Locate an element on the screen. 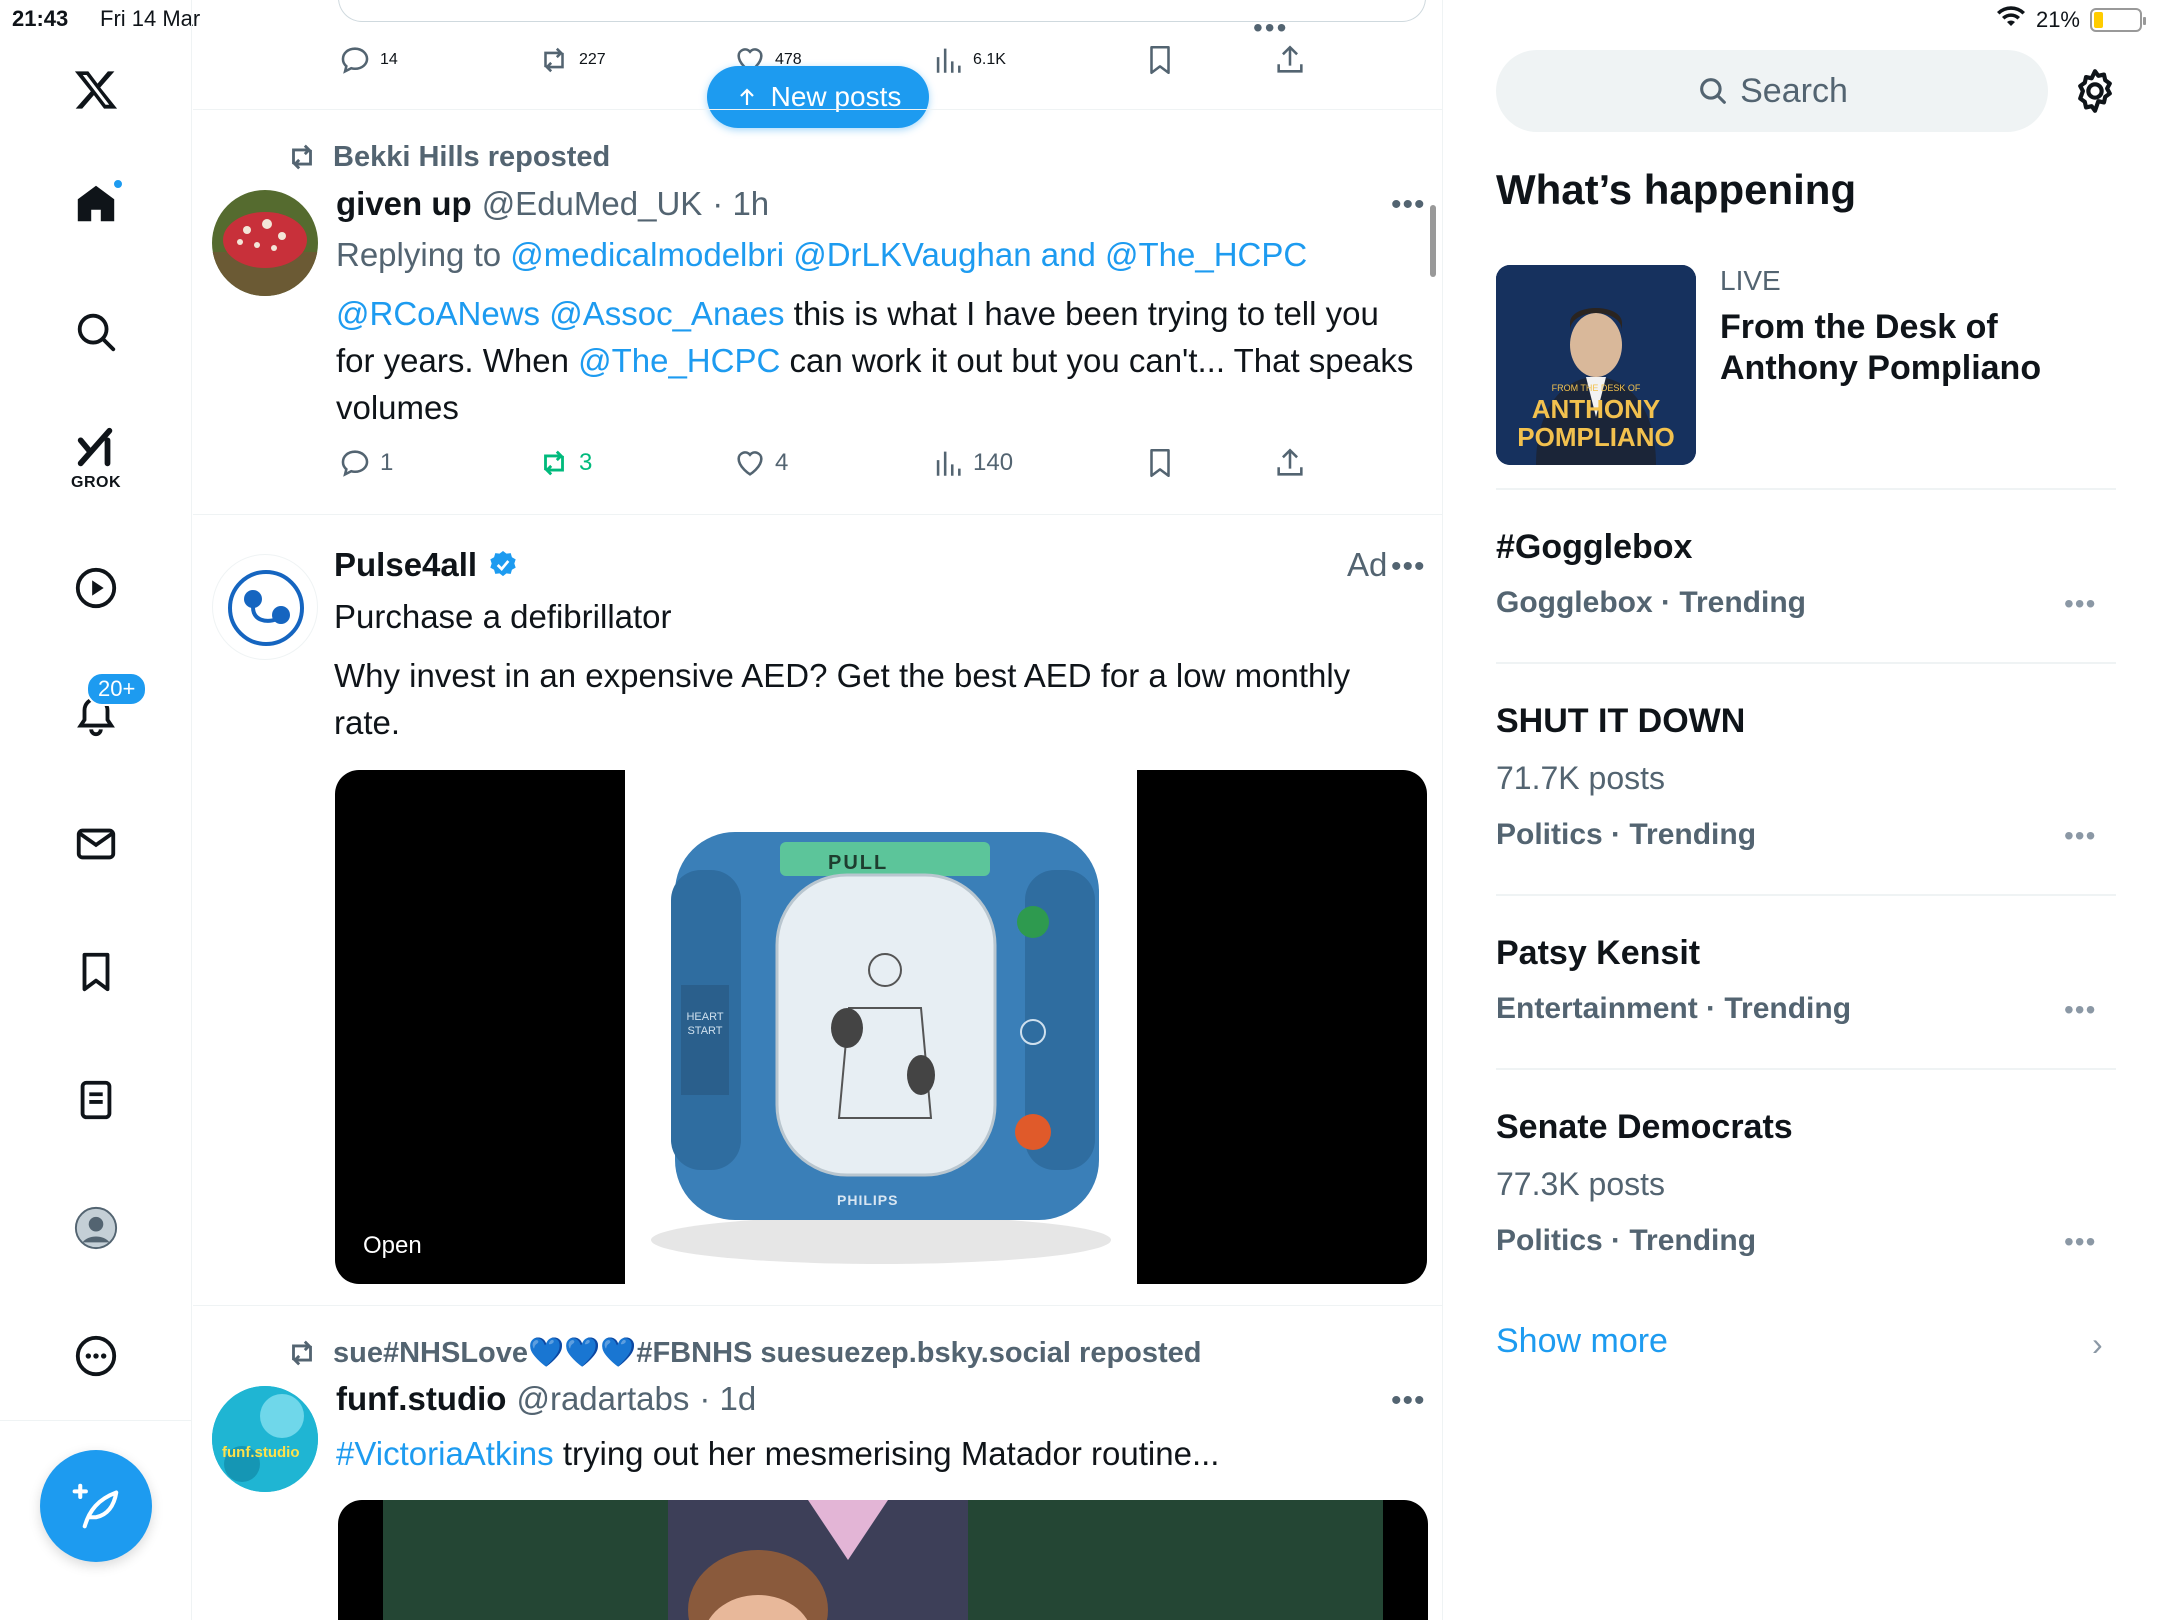  author-name: funf.studio is located at coordinates (421, 1399).